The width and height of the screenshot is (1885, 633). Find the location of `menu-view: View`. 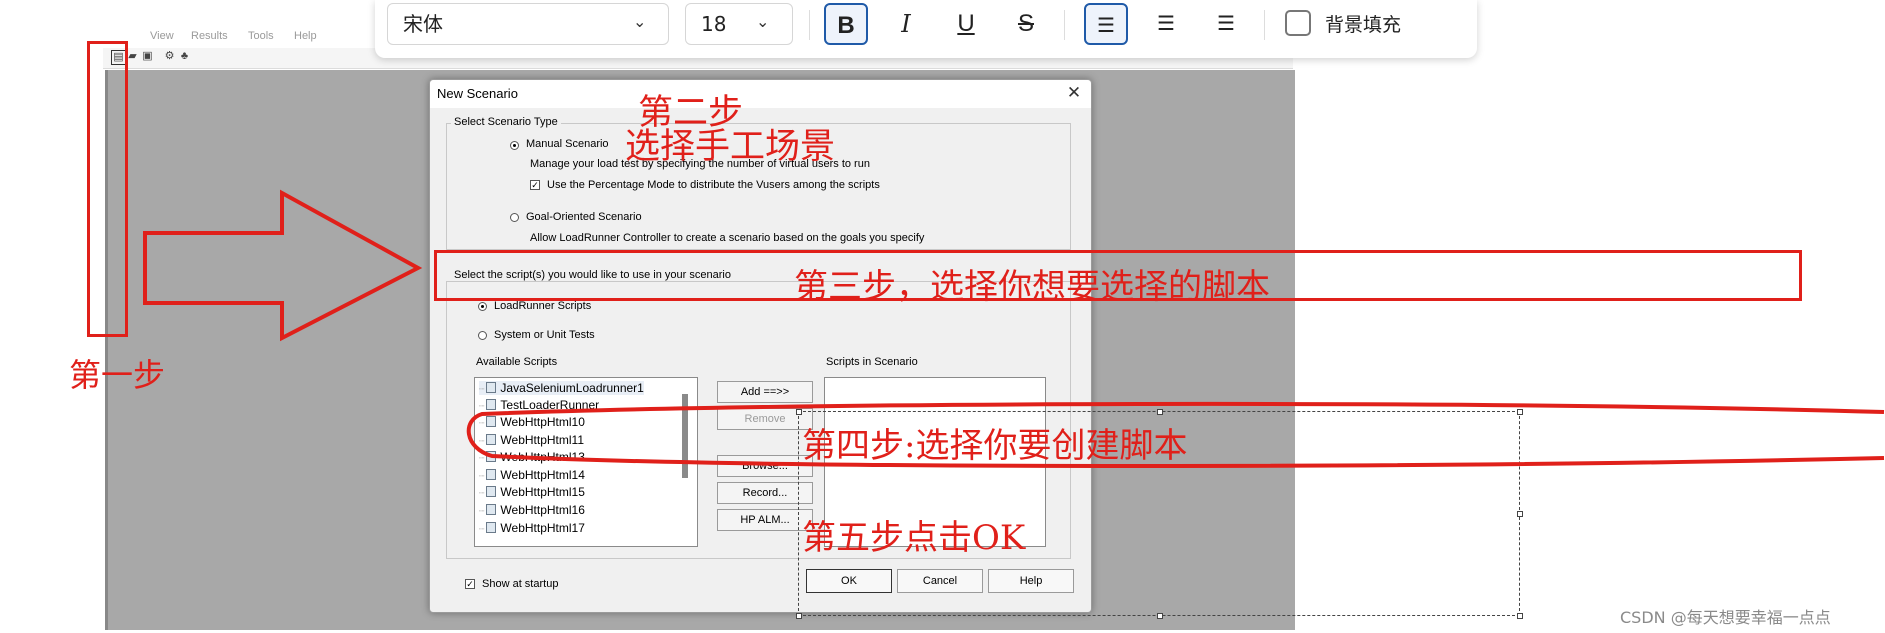

menu-view: View is located at coordinates (162, 36).